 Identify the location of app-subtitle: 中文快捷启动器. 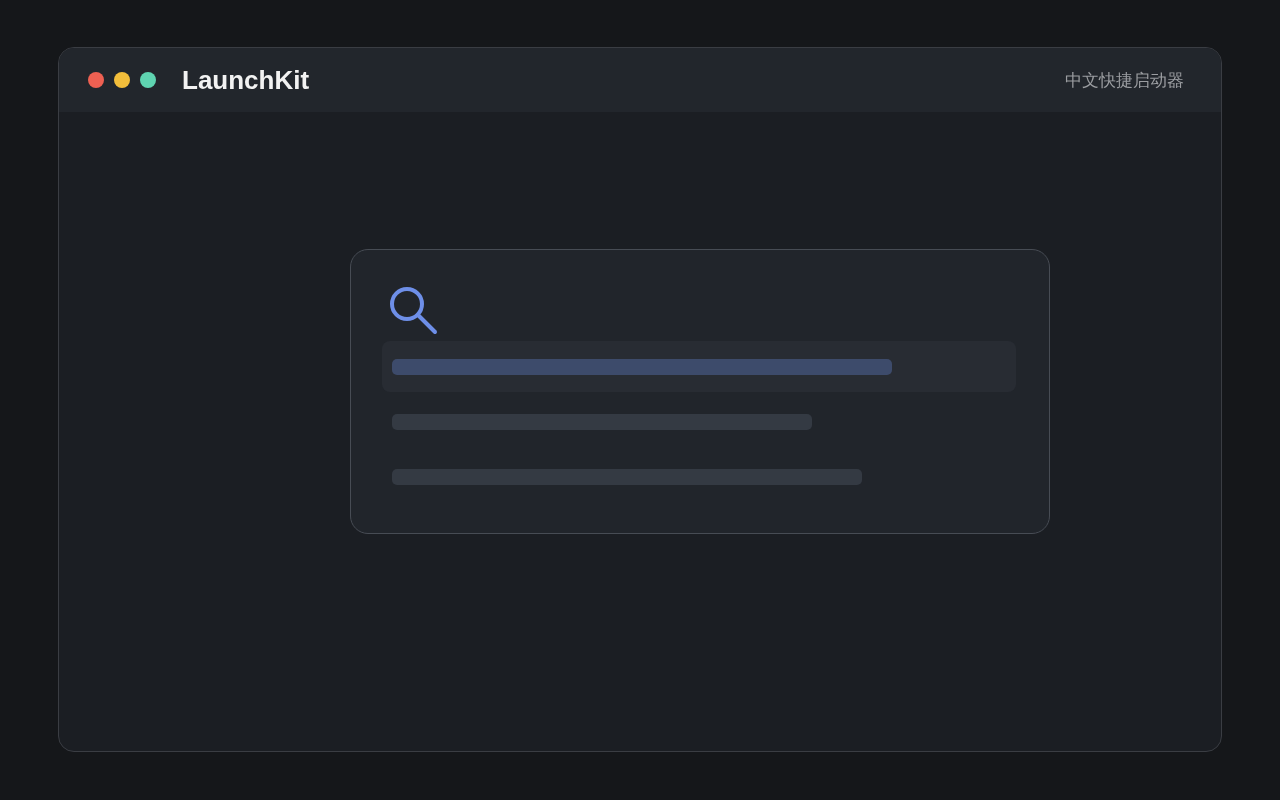
(1124, 80).